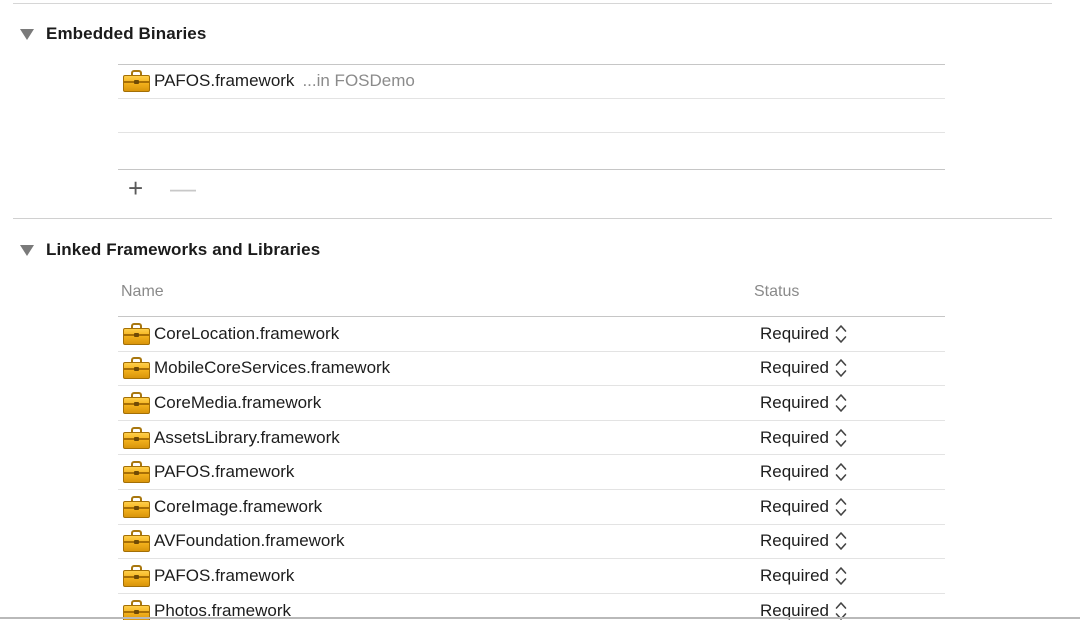 This screenshot has height=620, width=1080. Describe the element at coordinates (531, 169) in the screenshot. I see `table-bottom-border` at that location.